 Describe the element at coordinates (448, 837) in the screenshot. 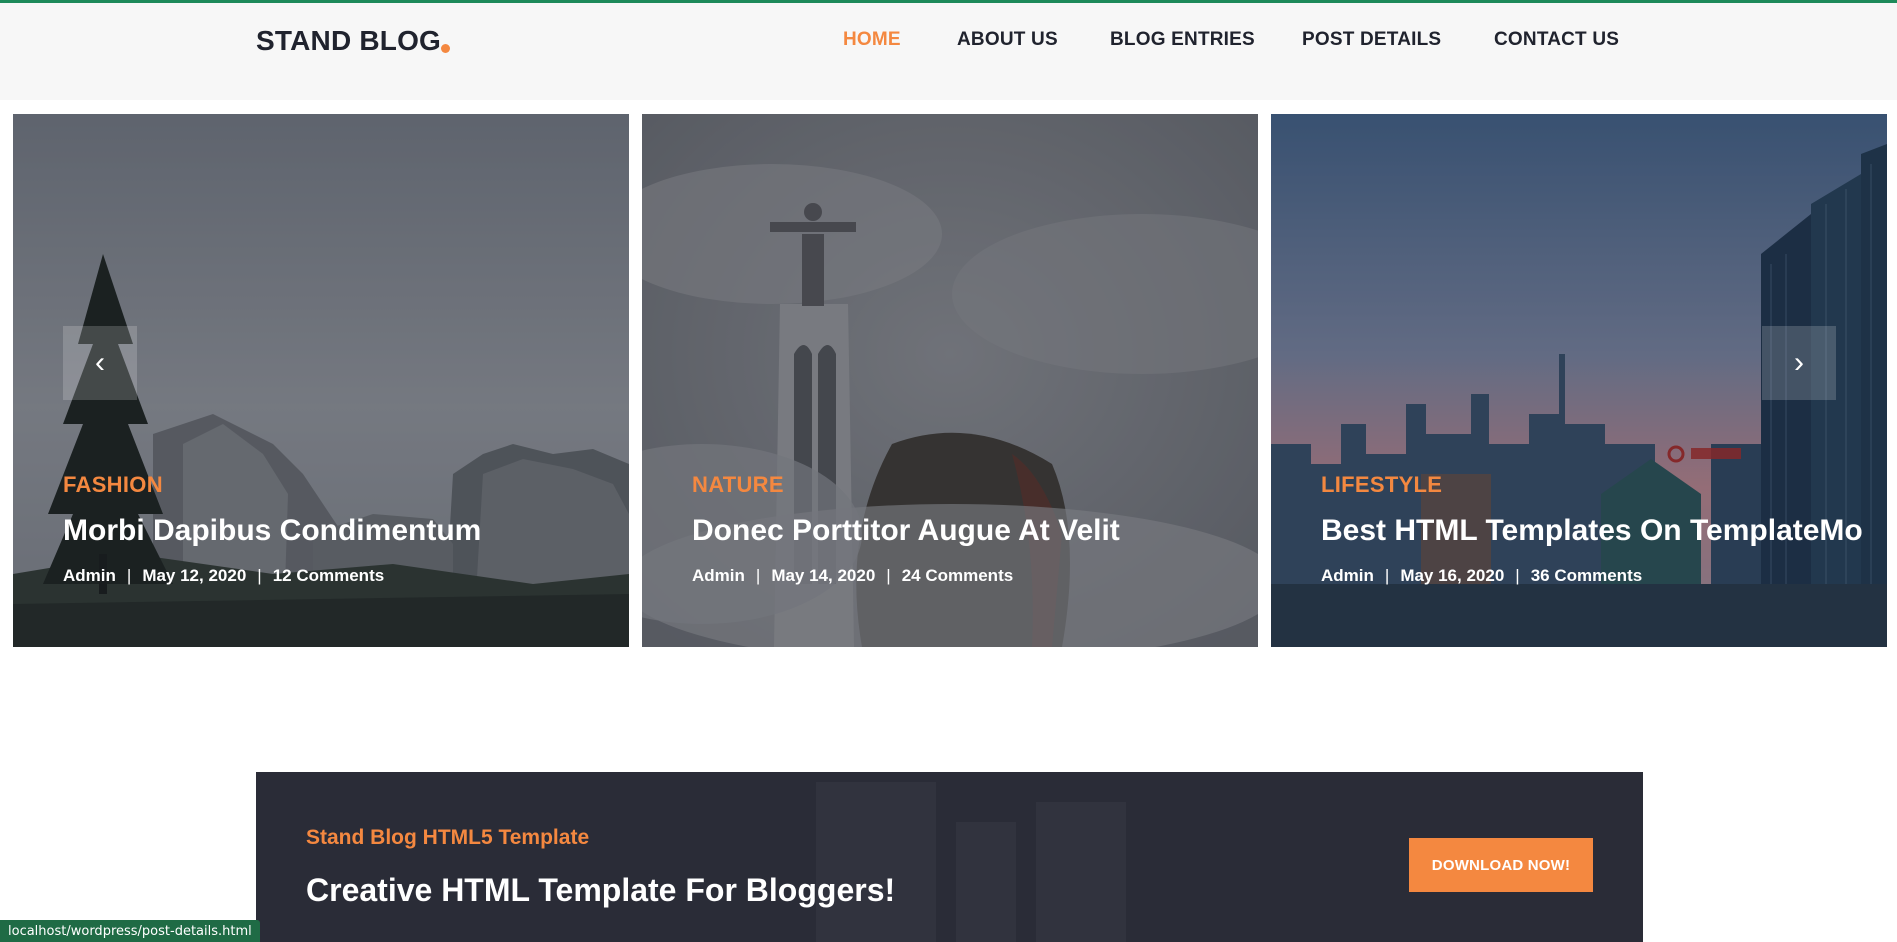

I see `banner-subtitle: Stand Blog HTML5 Template` at that location.